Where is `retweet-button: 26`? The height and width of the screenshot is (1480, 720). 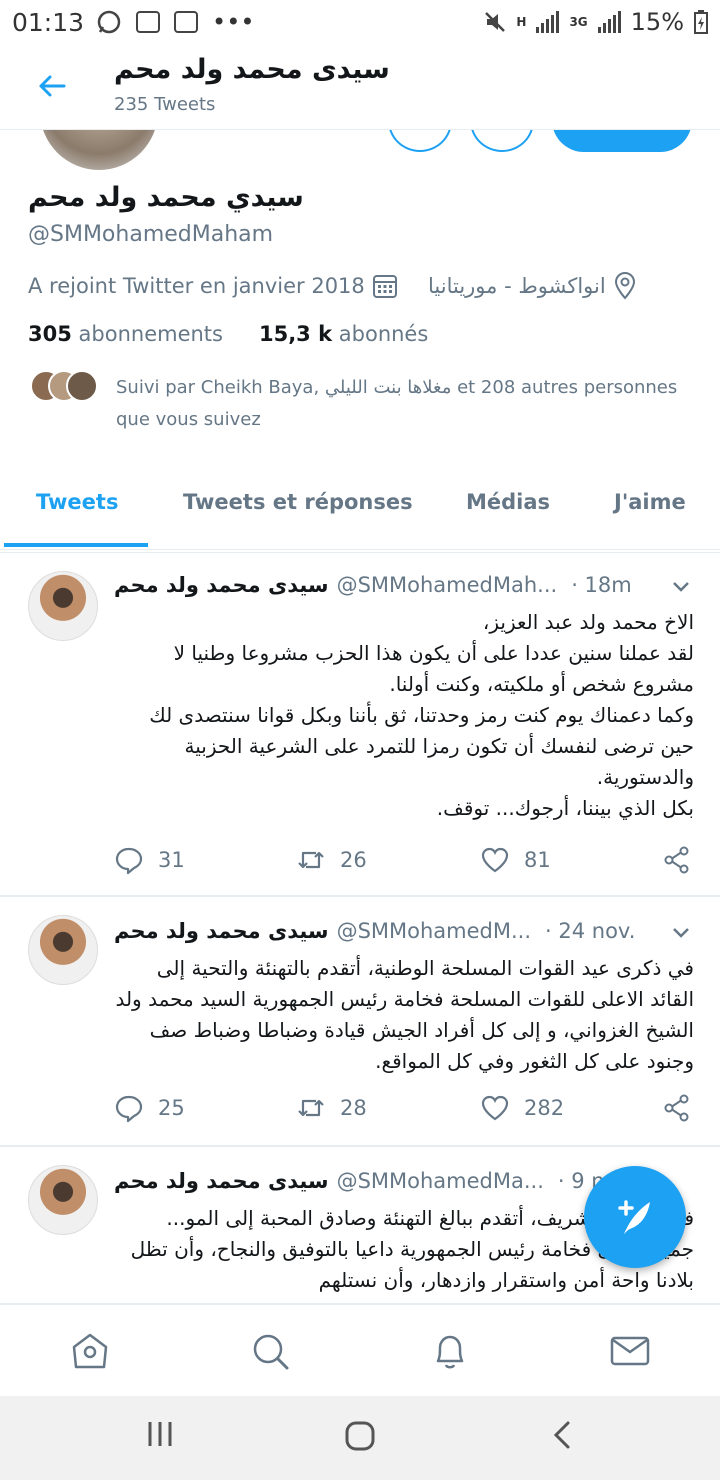
retweet-button: 26 is located at coordinates (331, 860).